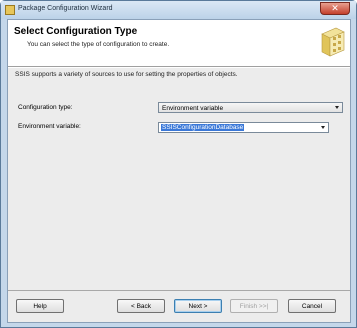  Describe the element at coordinates (49, 126) in the screenshot. I see `environment-variable-label: Environment variable:` at that location.